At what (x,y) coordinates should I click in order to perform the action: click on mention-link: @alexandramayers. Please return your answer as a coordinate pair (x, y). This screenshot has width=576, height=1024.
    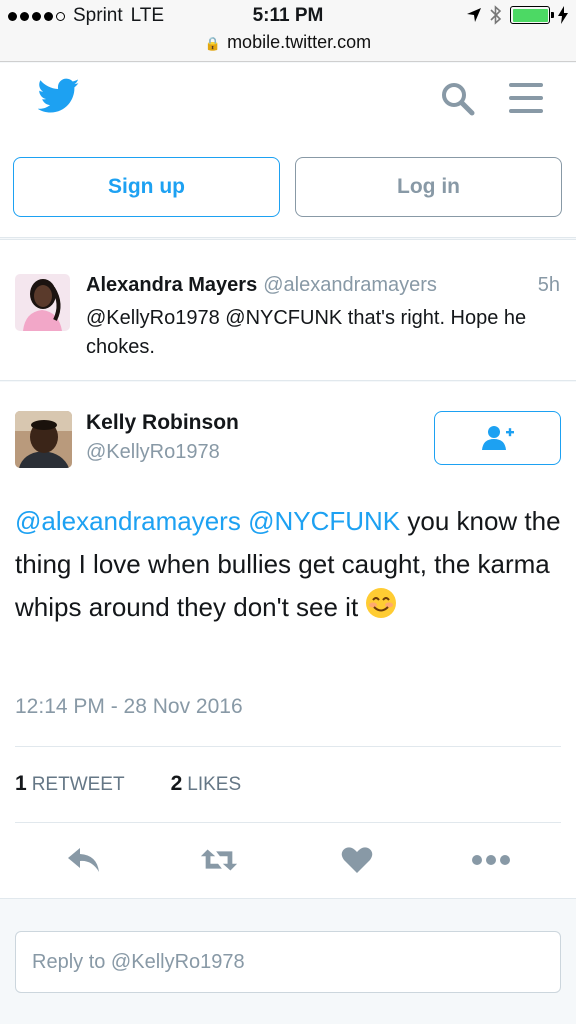
    Looking at the image, I should click on (128, 521).